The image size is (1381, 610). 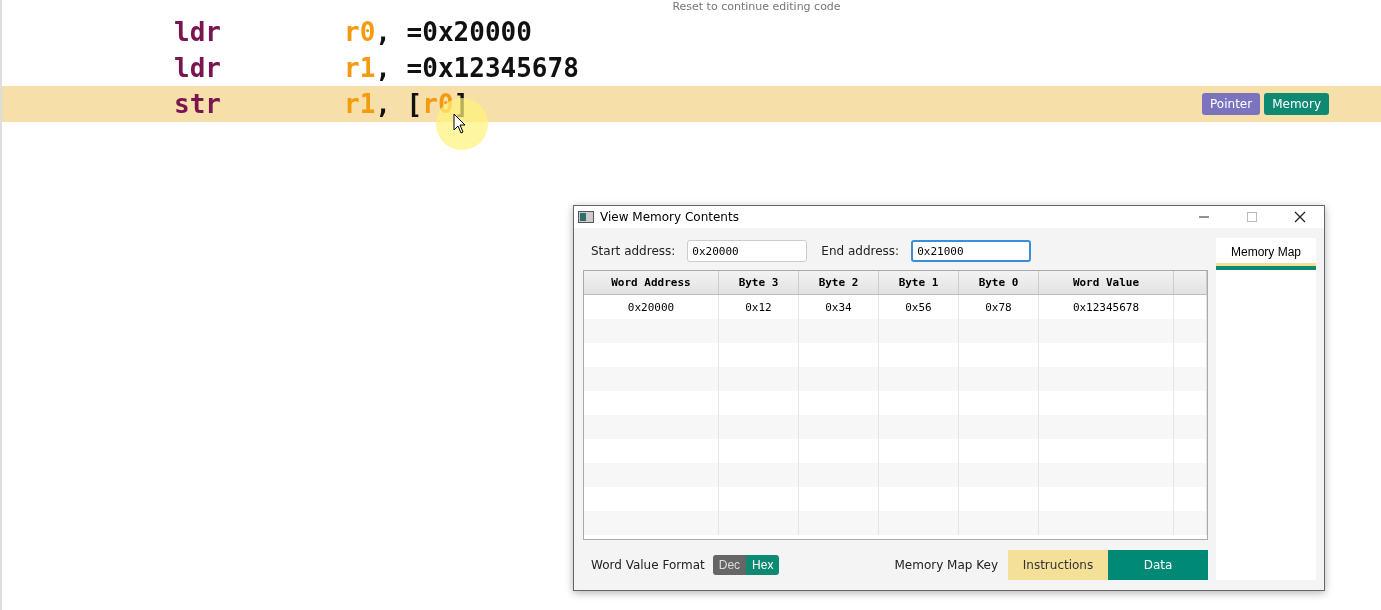 What do you see at coordinates (763, 565) in the screenshot?
I see `format-toggle: Hex` at bounding box center [763, 565].